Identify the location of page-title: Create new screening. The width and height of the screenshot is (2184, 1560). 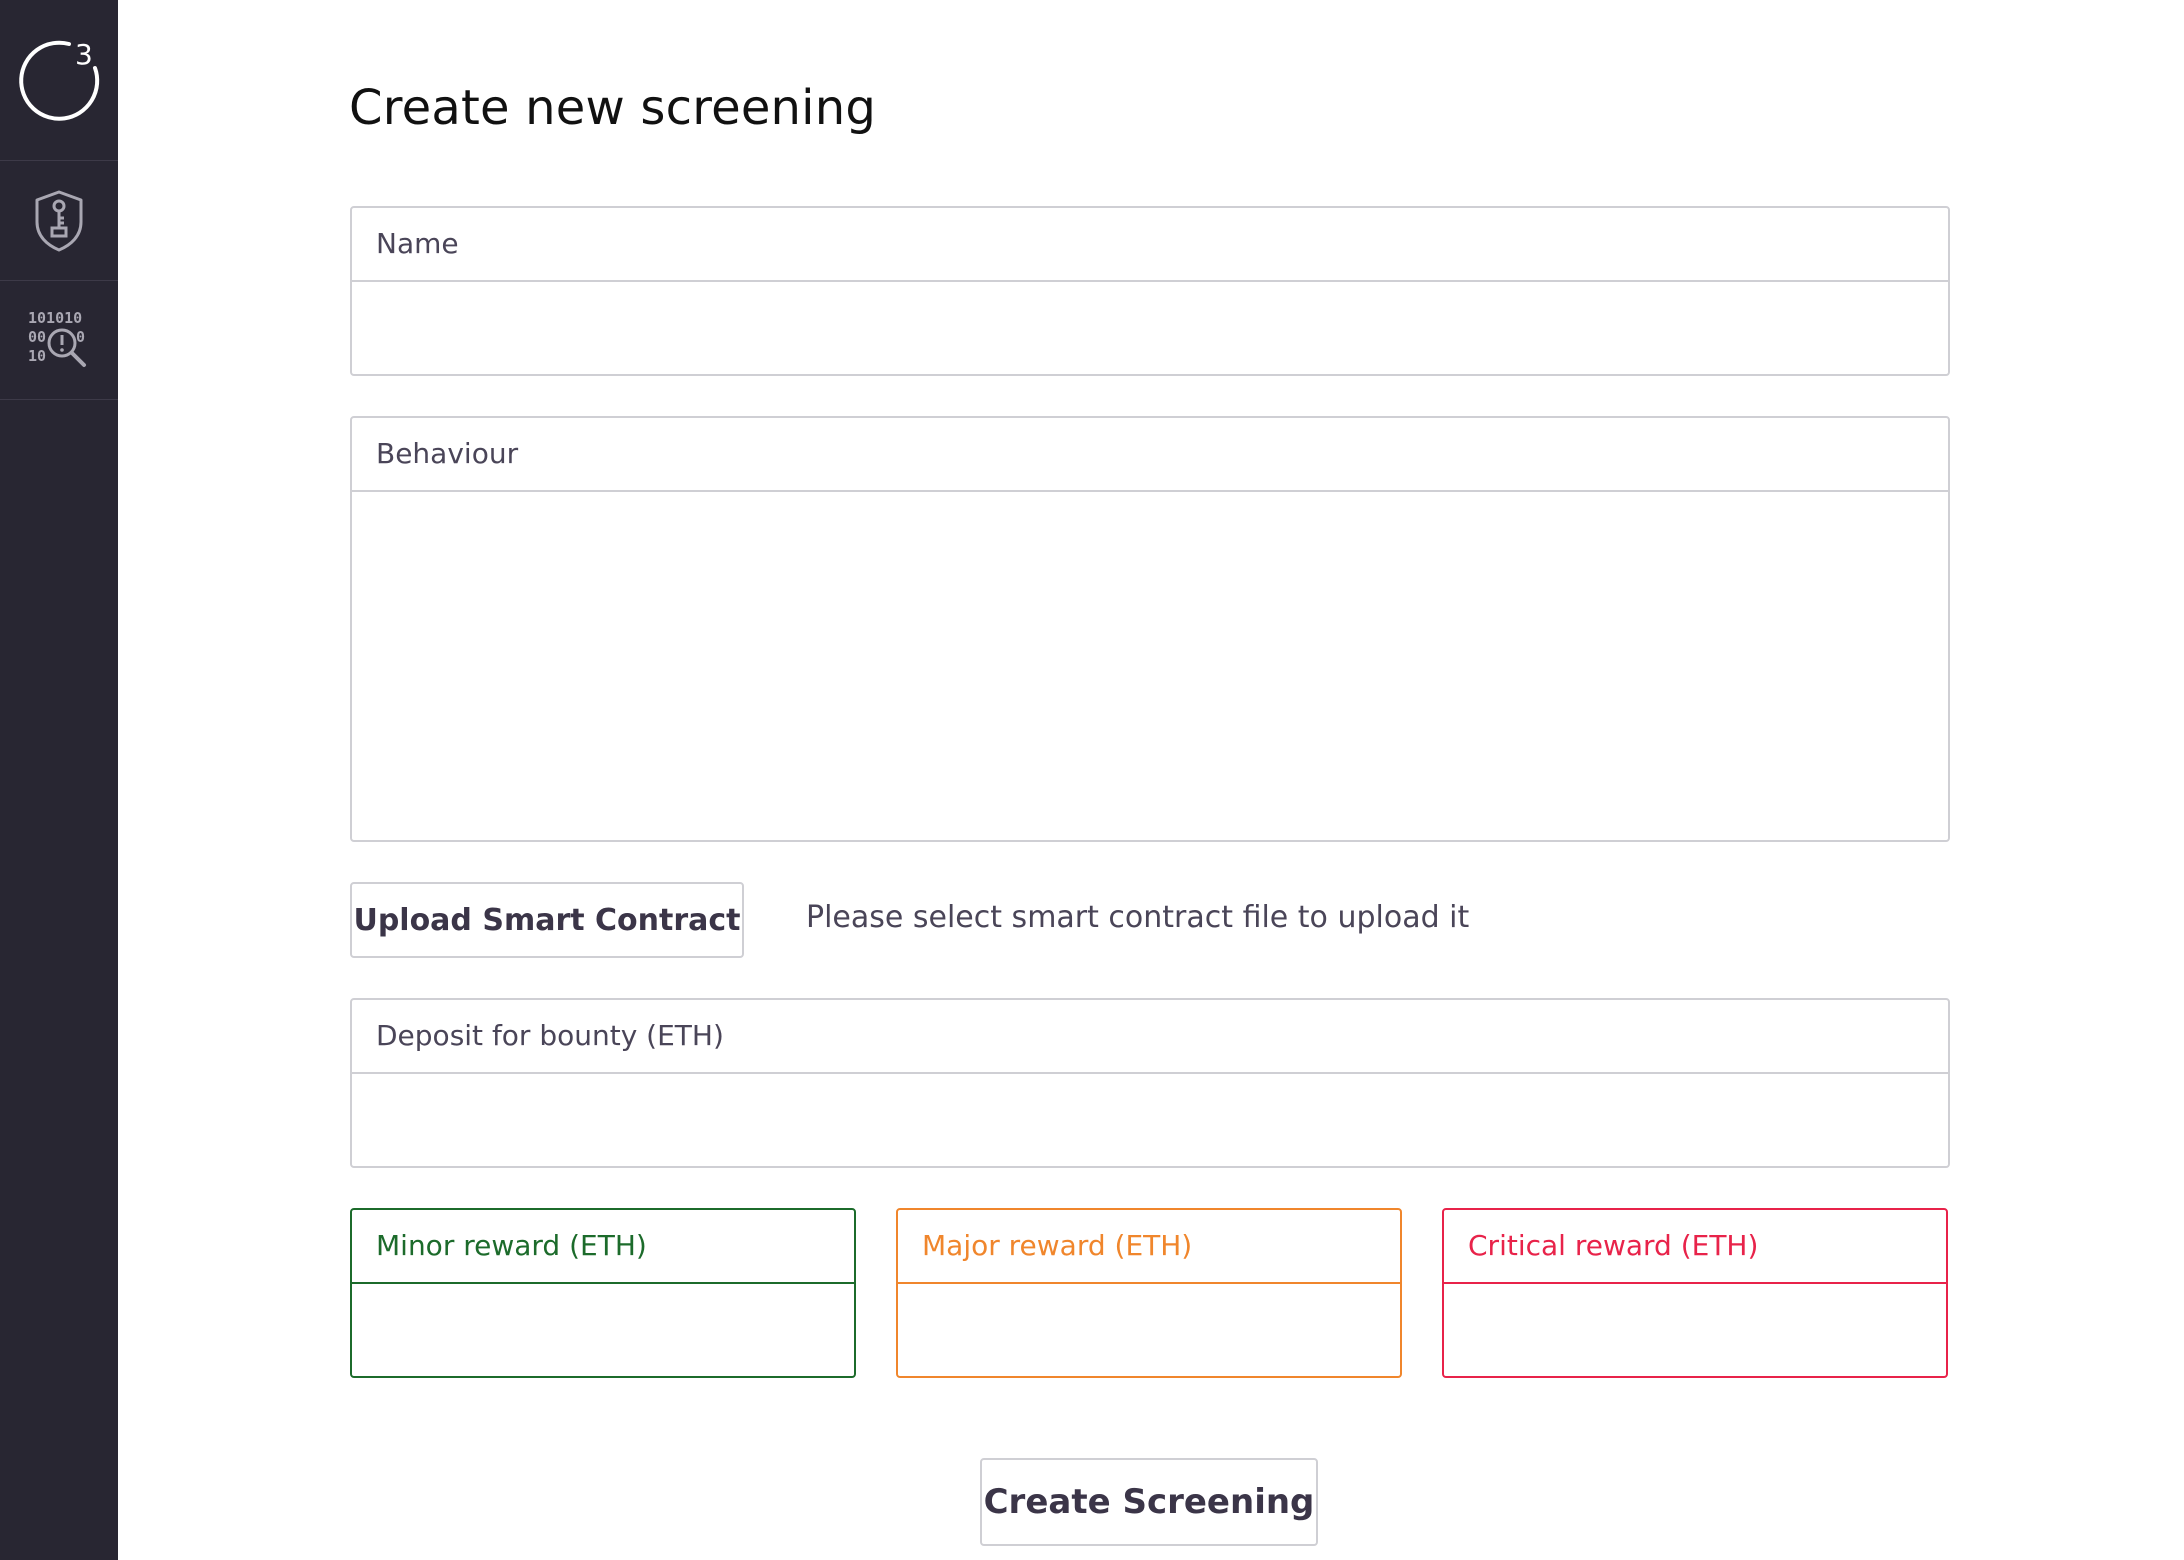
(613, 108).